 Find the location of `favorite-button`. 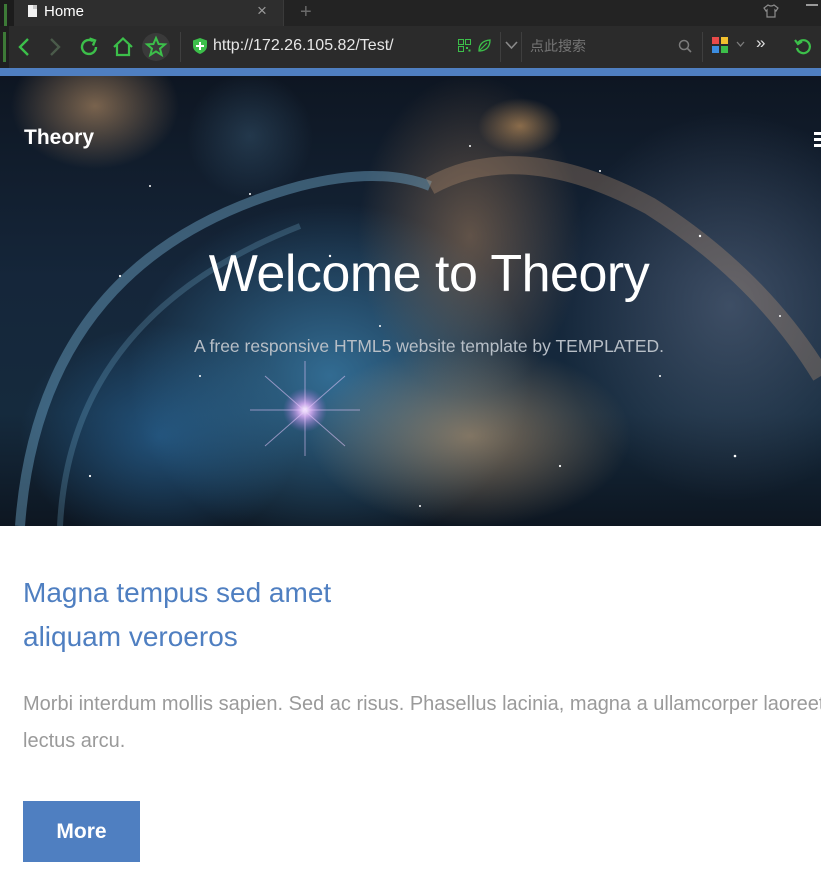

favorite-button is located at coordinates (156, 47).